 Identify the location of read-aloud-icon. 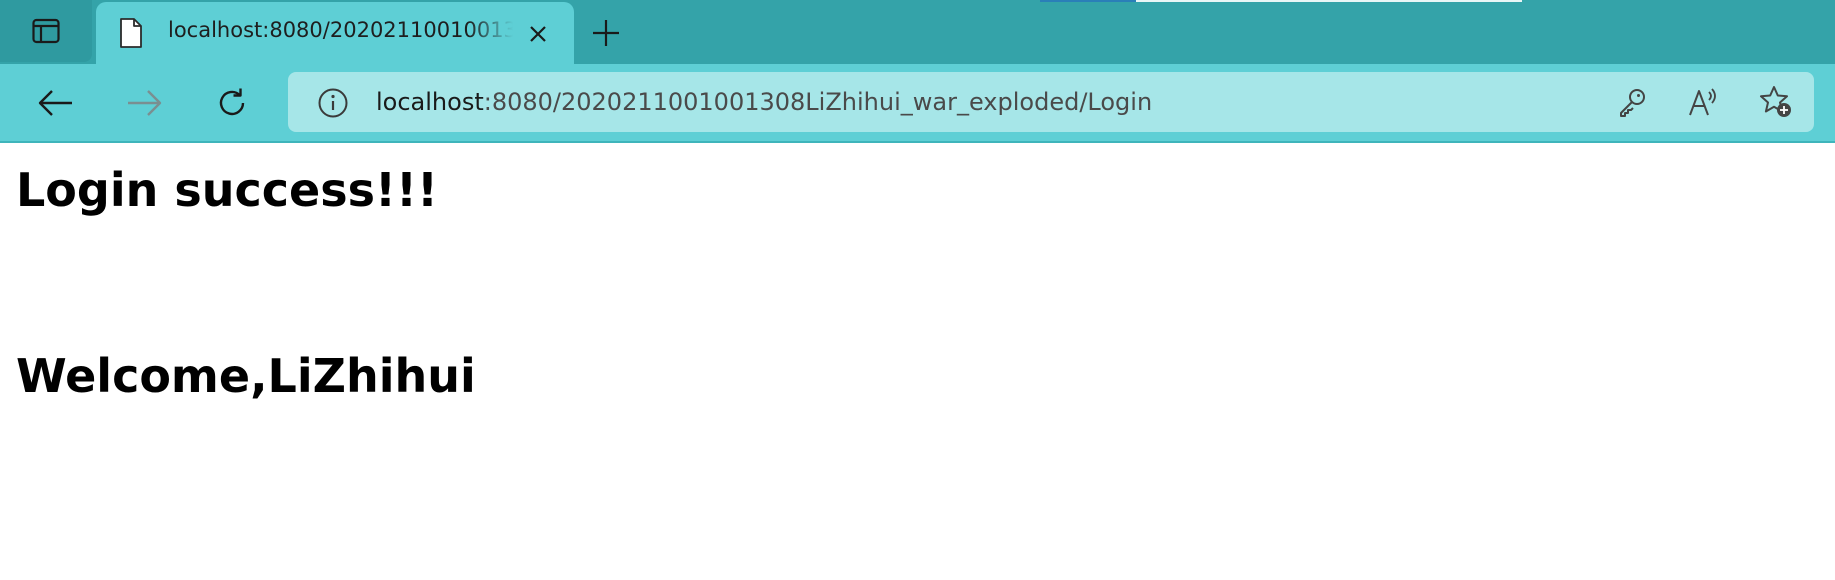
(1702, 102).